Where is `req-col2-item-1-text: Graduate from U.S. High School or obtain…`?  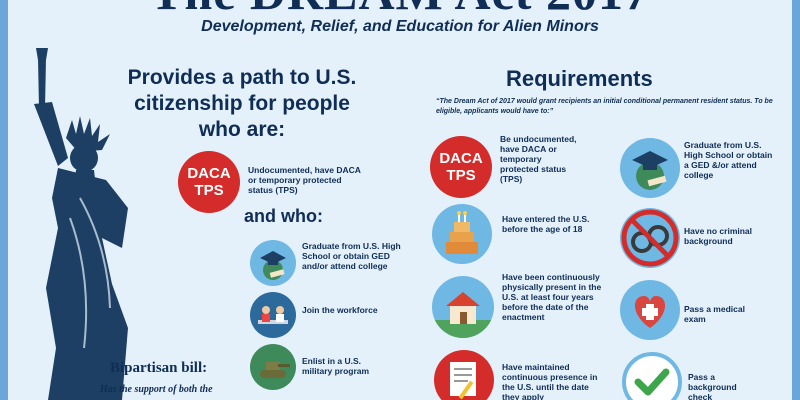
req-col2-item-1-text: Graduate from U.S. High School or obtain… is located at coordinates (728, 160).